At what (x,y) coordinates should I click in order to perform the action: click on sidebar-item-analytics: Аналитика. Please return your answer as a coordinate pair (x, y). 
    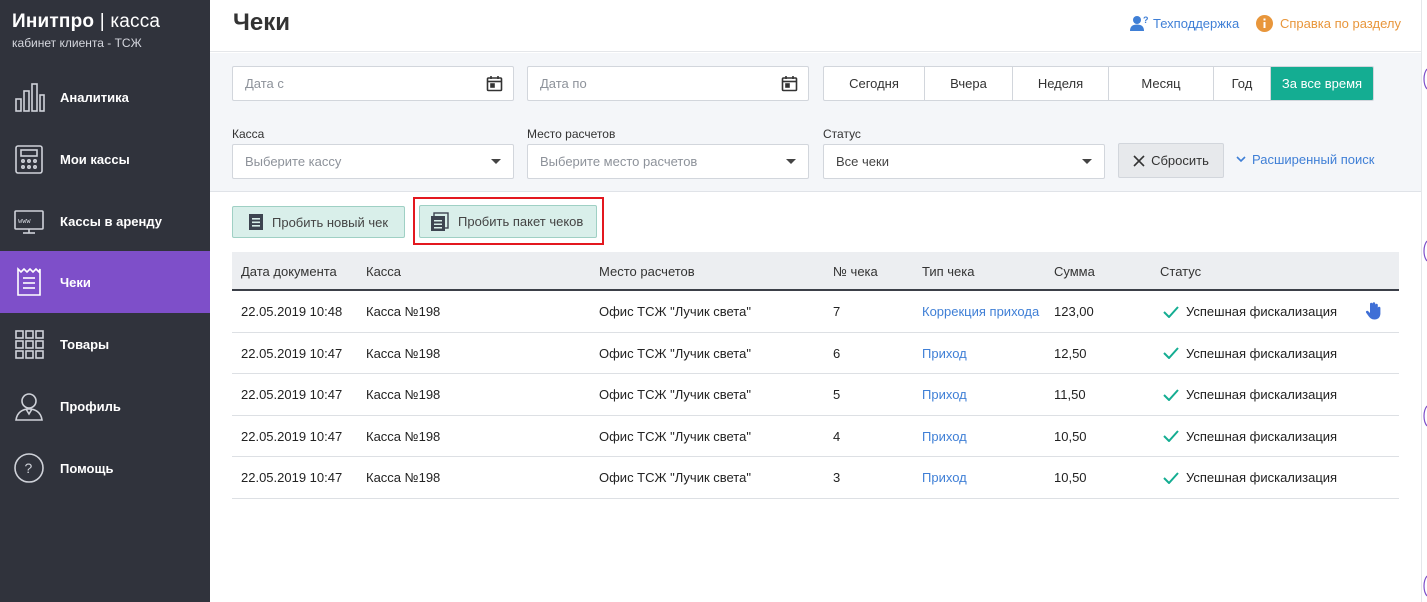
    Looking at the image, I should click on (105, 97).